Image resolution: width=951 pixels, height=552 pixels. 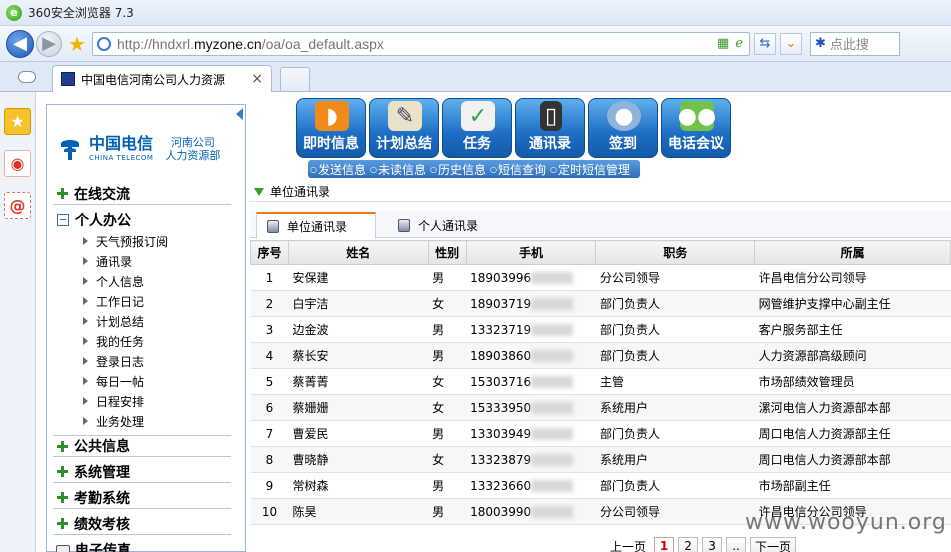 What do you see at coordinates (77, 44) in the screenshot?
I see `favorite-star-icon: ★` at bounding box center [77, 44].